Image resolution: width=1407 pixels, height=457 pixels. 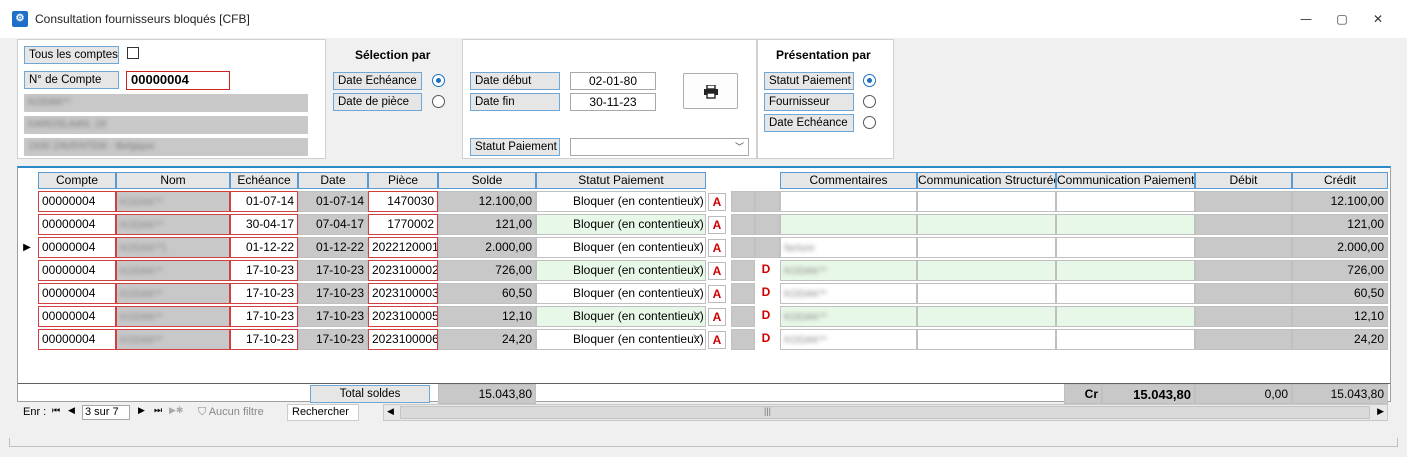 I want to click on payment-status-select: ﹀, so click(x=659, y=147).